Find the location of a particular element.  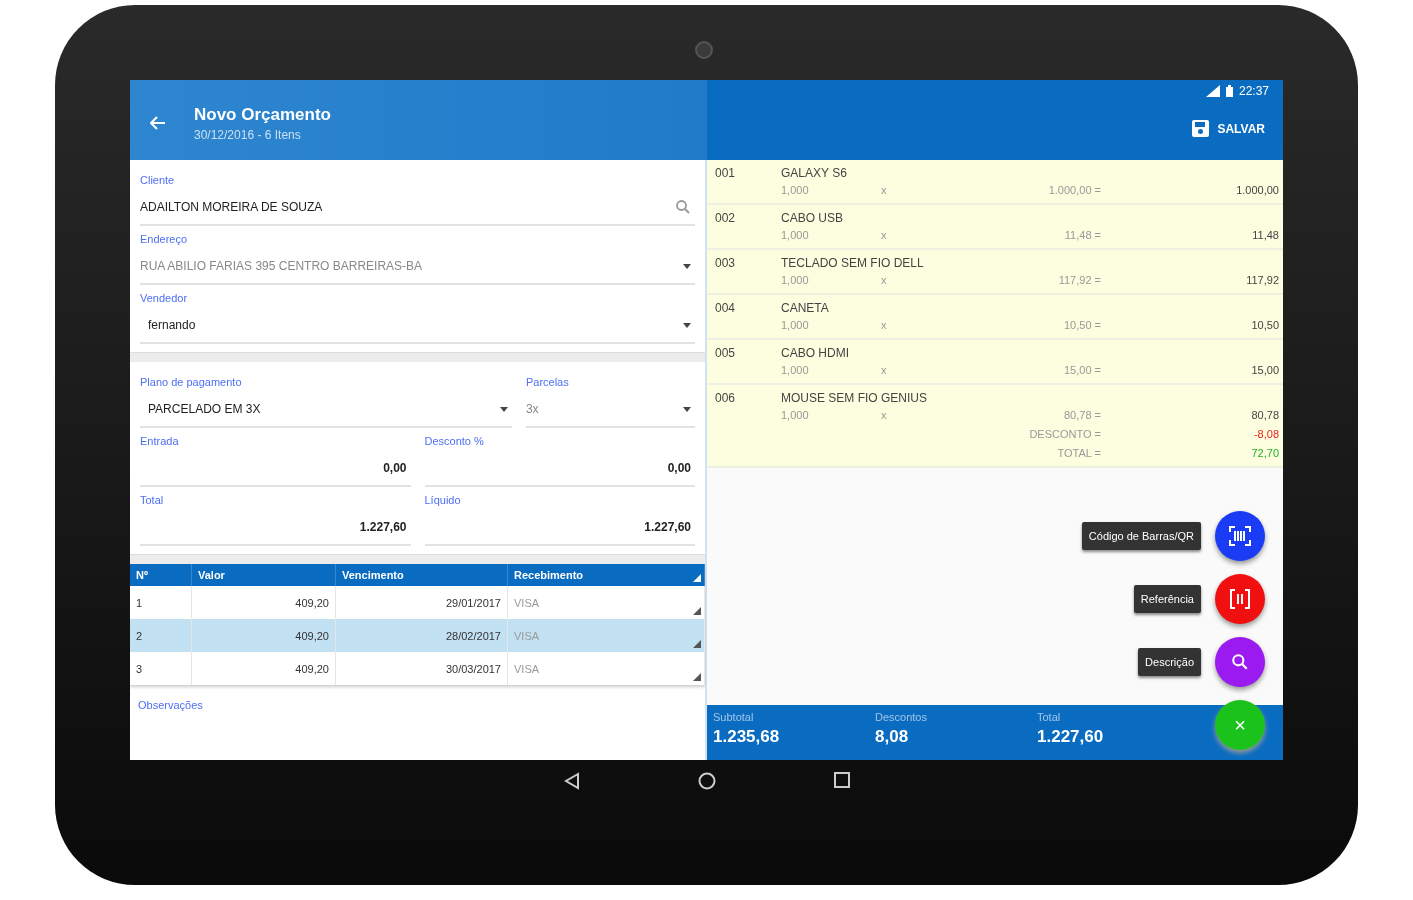

battery-icon is located at coordinates (1229, 91).